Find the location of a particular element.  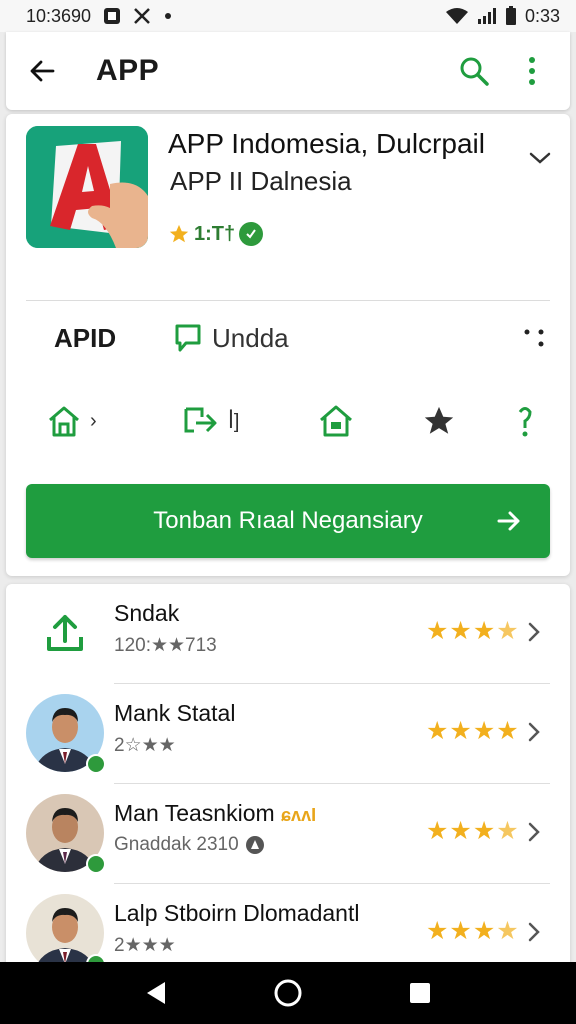

tabs-row: APID Undda is located at coordinates (288, 338).